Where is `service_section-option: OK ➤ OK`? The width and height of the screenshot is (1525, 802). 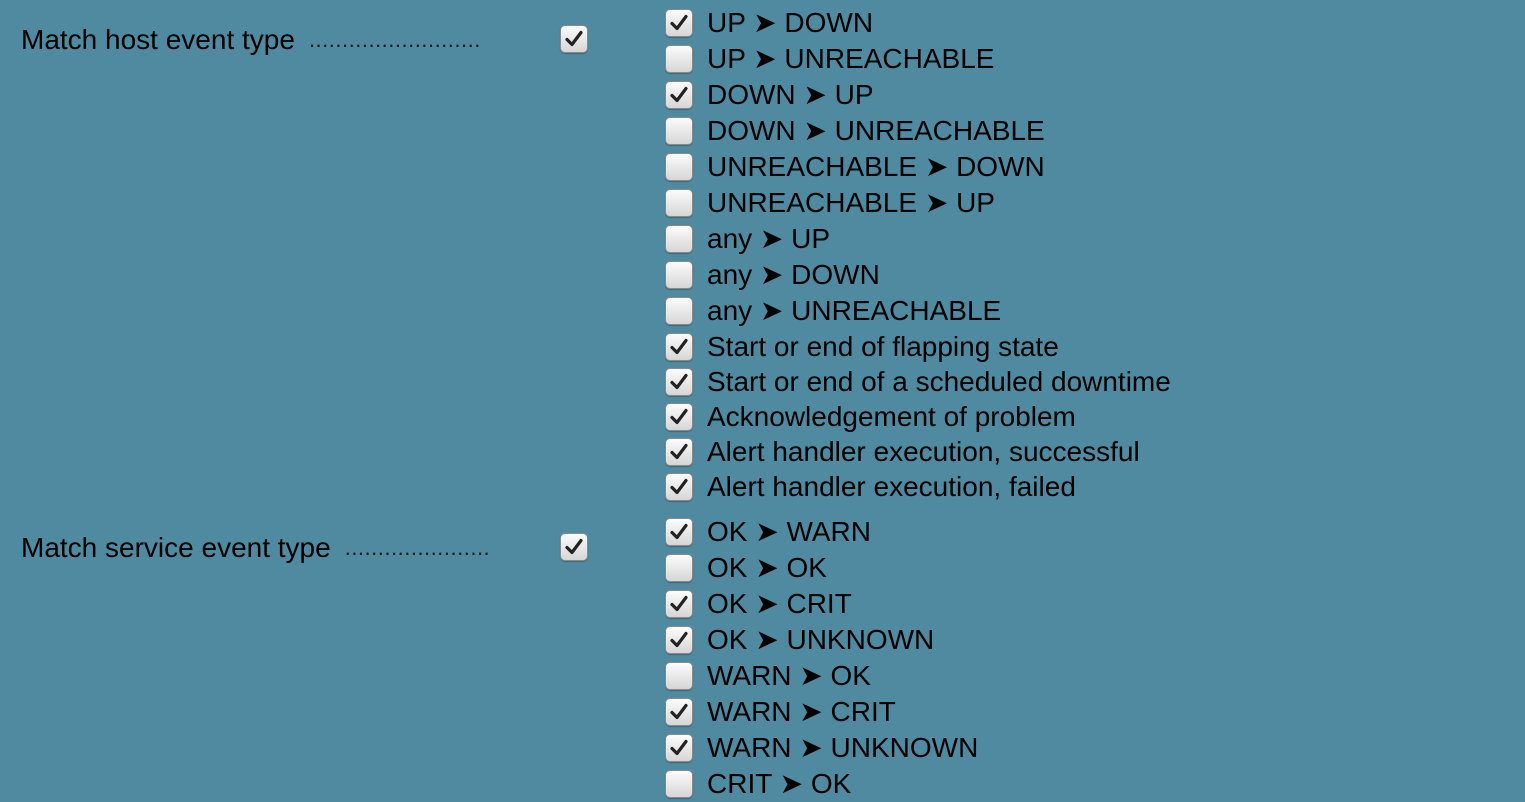 service_section-option: OK ➤ OK is located at coordinates (821, 568).